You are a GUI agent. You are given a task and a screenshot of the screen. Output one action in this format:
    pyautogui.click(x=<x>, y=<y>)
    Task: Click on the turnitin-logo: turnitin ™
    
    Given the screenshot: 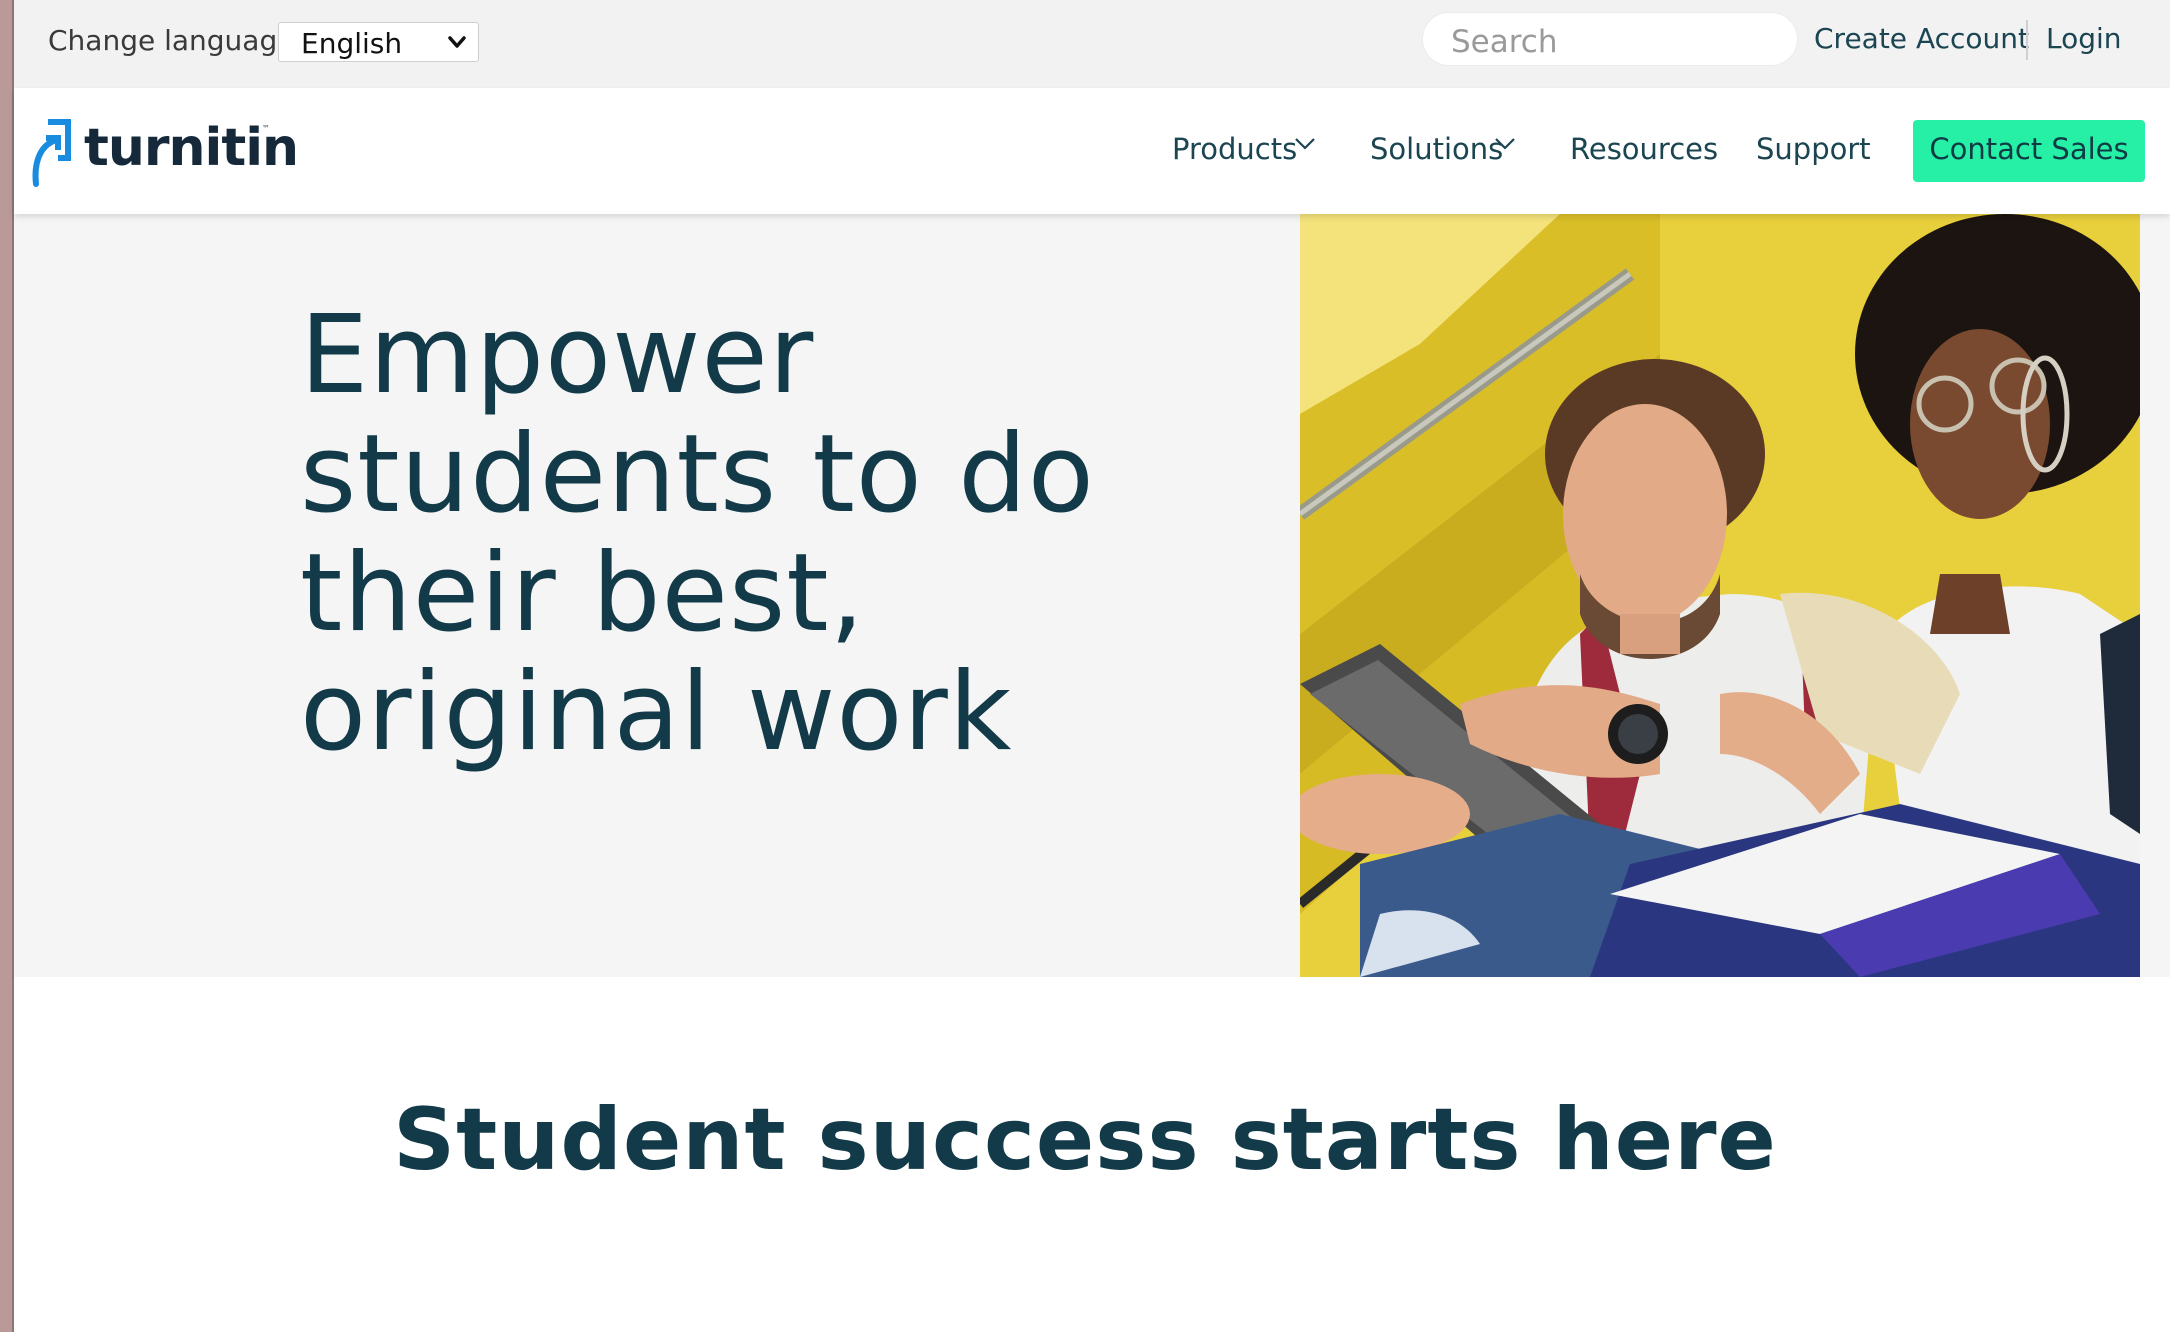 What is the action you would take?
    pyautogui.click(x=163, y=153)
    